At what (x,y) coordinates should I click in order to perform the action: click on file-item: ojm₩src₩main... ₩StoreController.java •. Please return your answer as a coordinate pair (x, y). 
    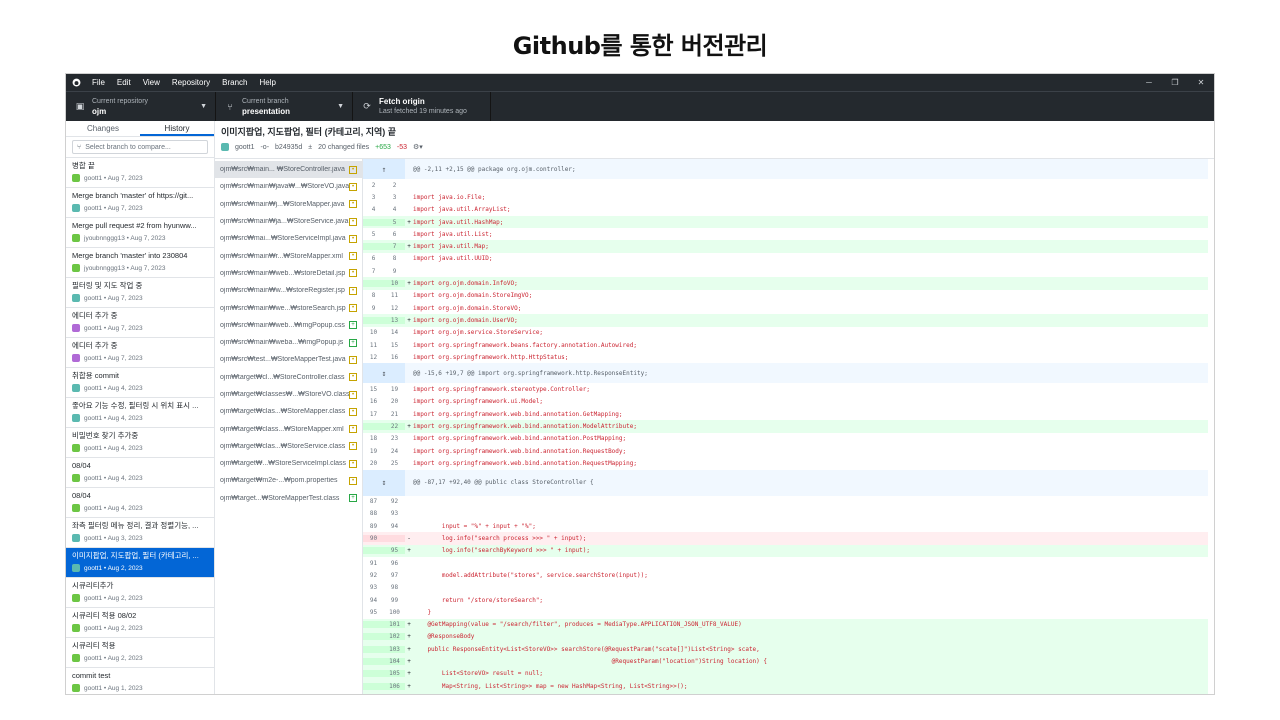
    Looking at the image, I should click on (288, 170).